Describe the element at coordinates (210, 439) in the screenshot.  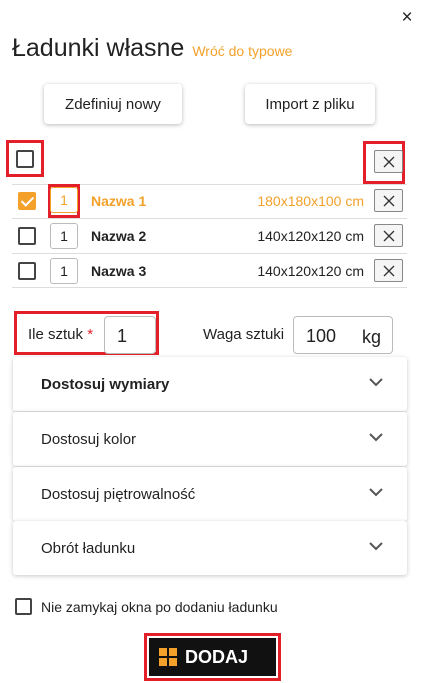
I see `accordion-color: Dostosuj kolor` at that location.